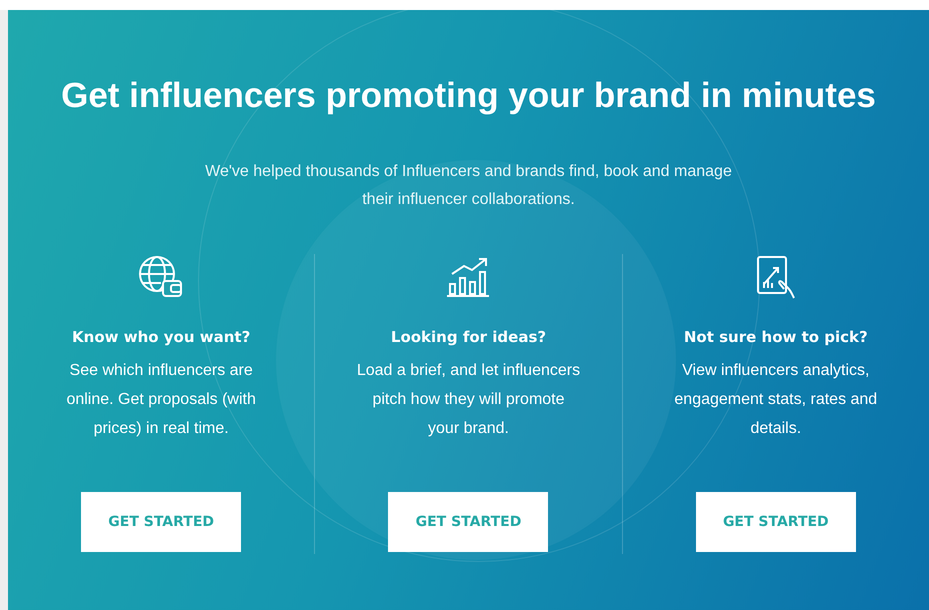 This screenshot has height=610, width=929. What do you see at coordinates (776, 337) in the screenshot?
I see `feature-title: Not sure how to pick?` at bounding box center [776, 337].